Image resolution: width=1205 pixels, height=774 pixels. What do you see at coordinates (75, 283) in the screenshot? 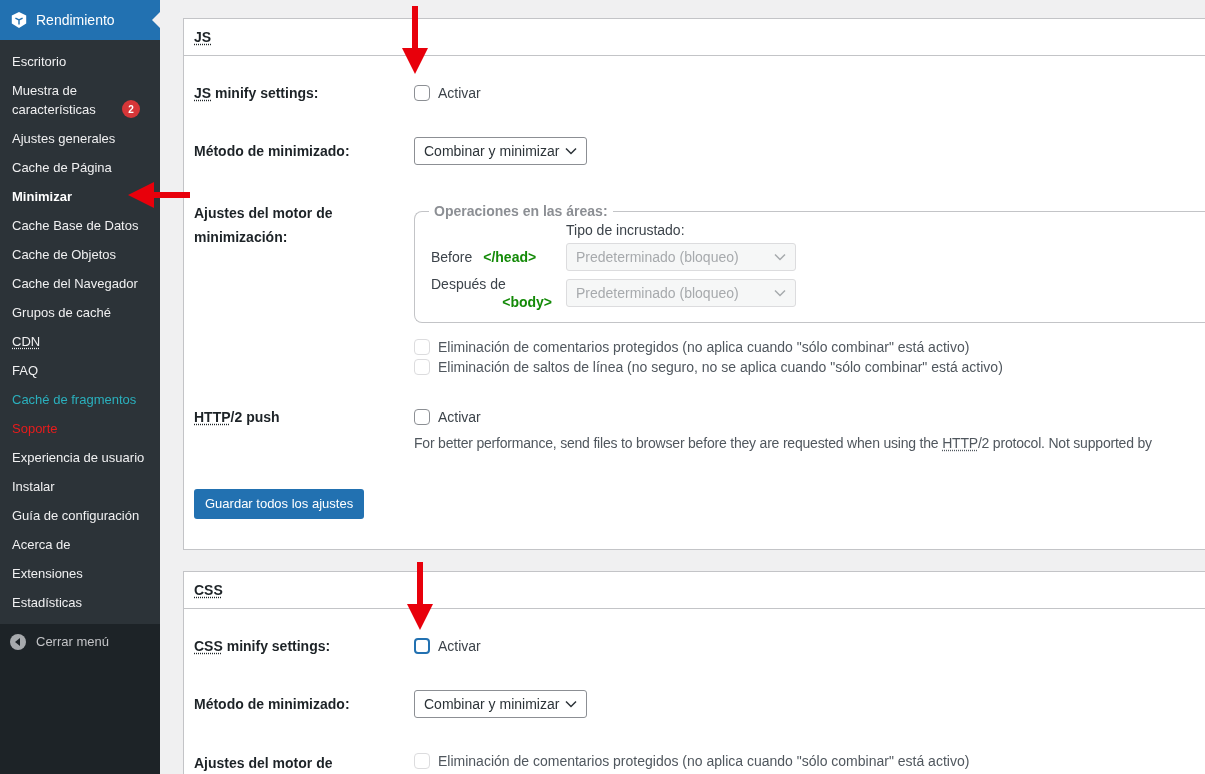
I see `submenu-item: Cache del Navegador` at bounding box center [75, 283].